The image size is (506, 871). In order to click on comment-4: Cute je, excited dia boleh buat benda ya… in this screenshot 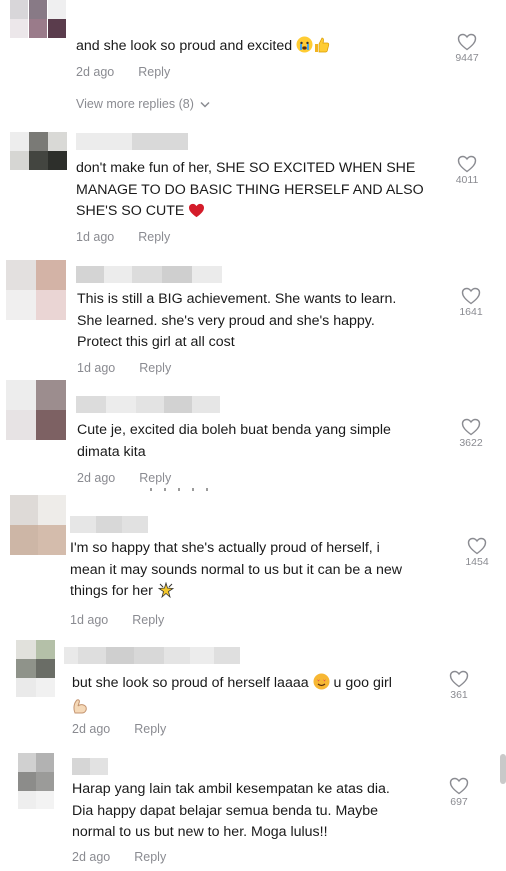, I will do `click(253, 434)`.